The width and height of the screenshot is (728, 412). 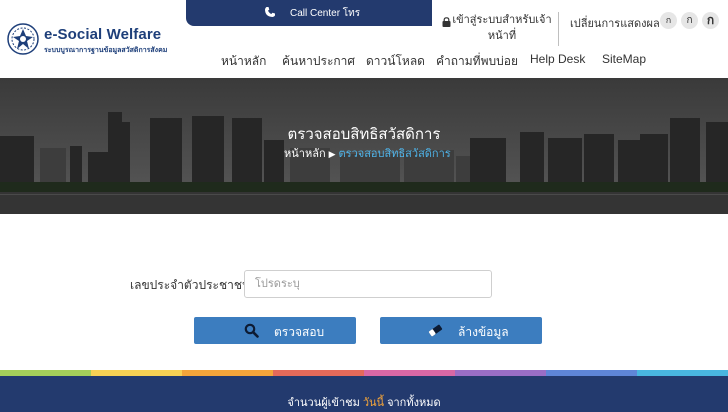 I want to click on search-icon, so click(x=251, y=330).